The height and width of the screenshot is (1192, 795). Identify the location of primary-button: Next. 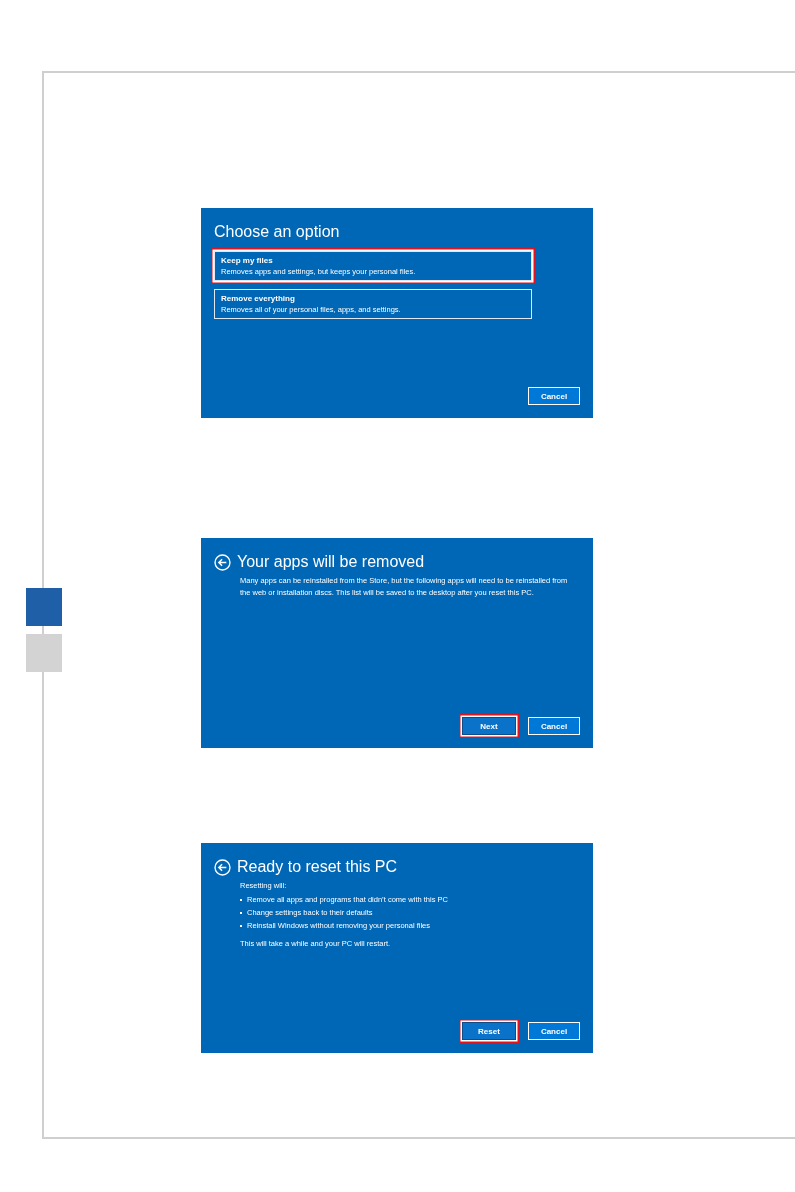
(489, 726).